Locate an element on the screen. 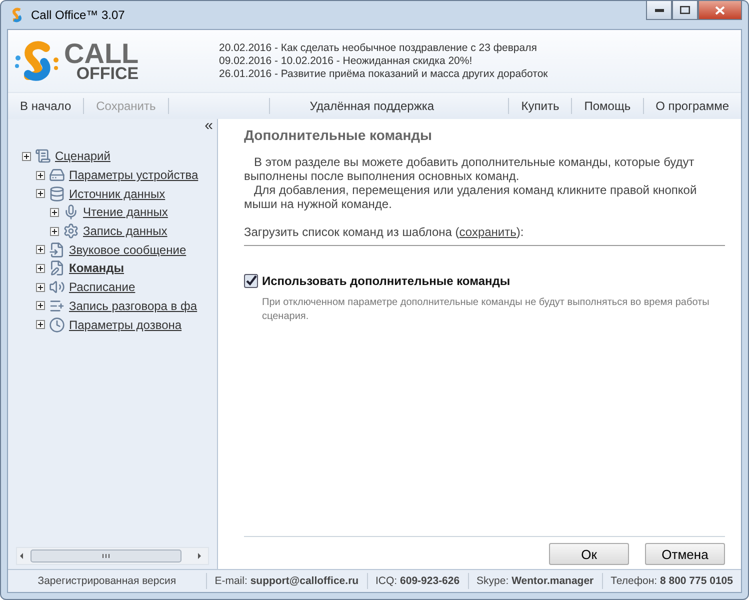 The image size is (749, 600). tree-item: Чтение данных is located at coordinates (125, 212).